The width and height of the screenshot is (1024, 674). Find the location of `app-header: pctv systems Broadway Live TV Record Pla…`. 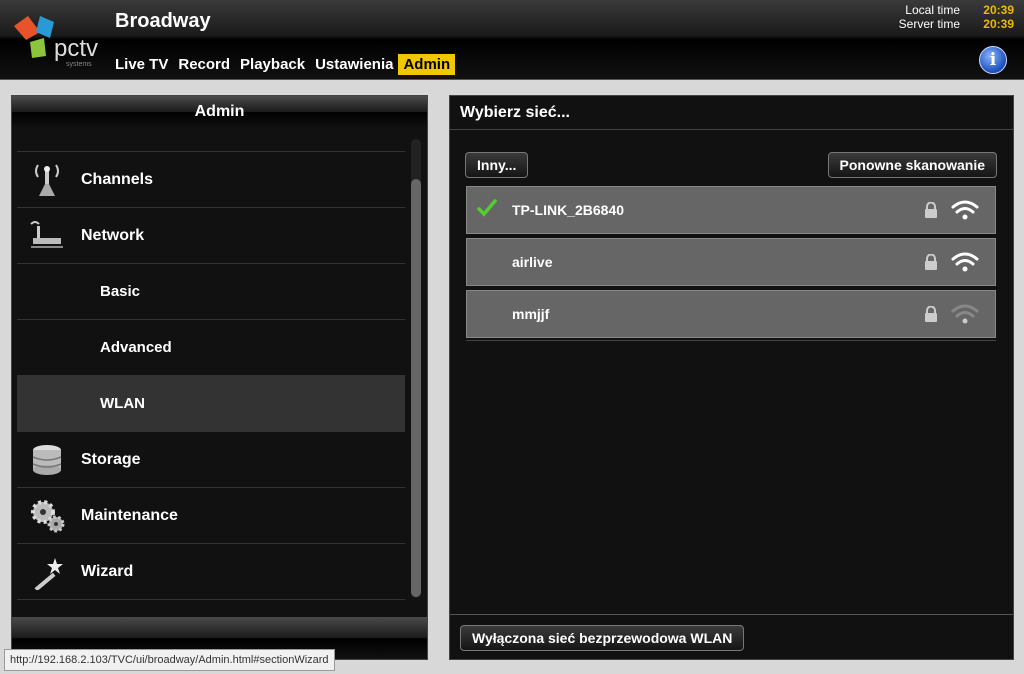

app-header: pctv systems Broadway Live TV Record Pla… is located at coordinates (512, 40).